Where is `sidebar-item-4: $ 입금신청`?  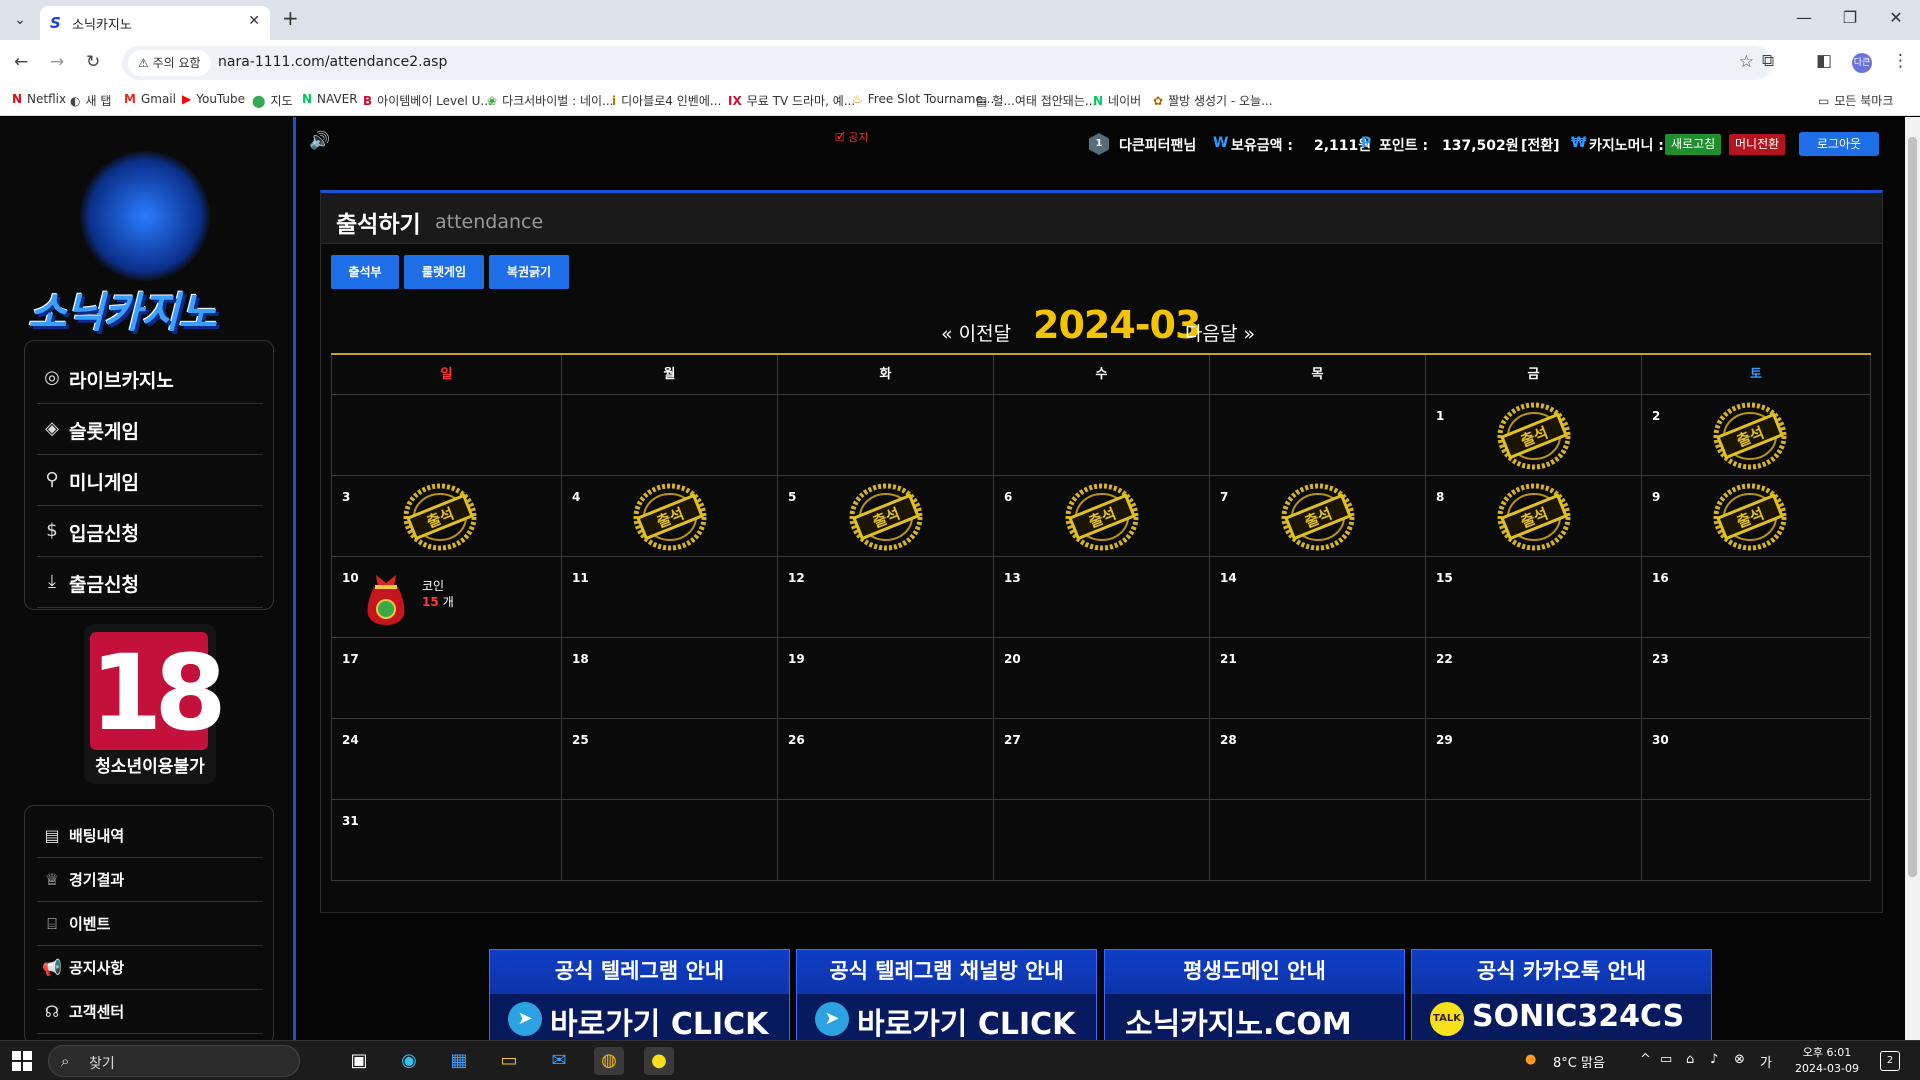 sidebar-item-4: $ 입금신청 is located at coordinates (150, 531).